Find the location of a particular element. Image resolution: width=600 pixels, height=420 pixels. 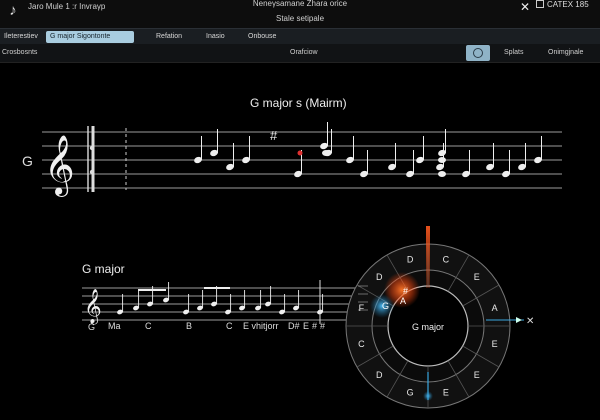

tab-g-major-sigontonte: G major Sigontonte is located at coordinates (90, 37).